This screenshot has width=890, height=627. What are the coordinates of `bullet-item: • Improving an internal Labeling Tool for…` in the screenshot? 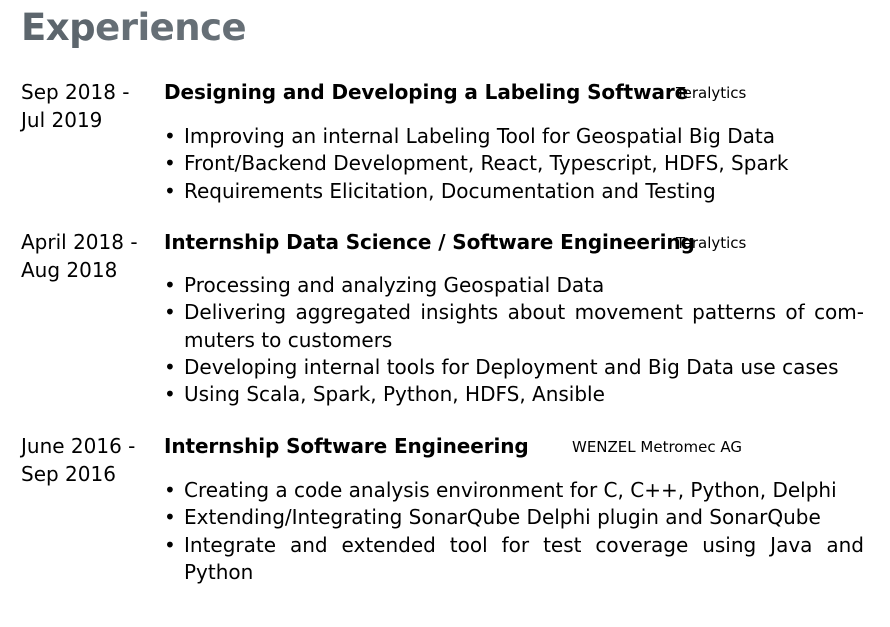 It's located at (514, 136).